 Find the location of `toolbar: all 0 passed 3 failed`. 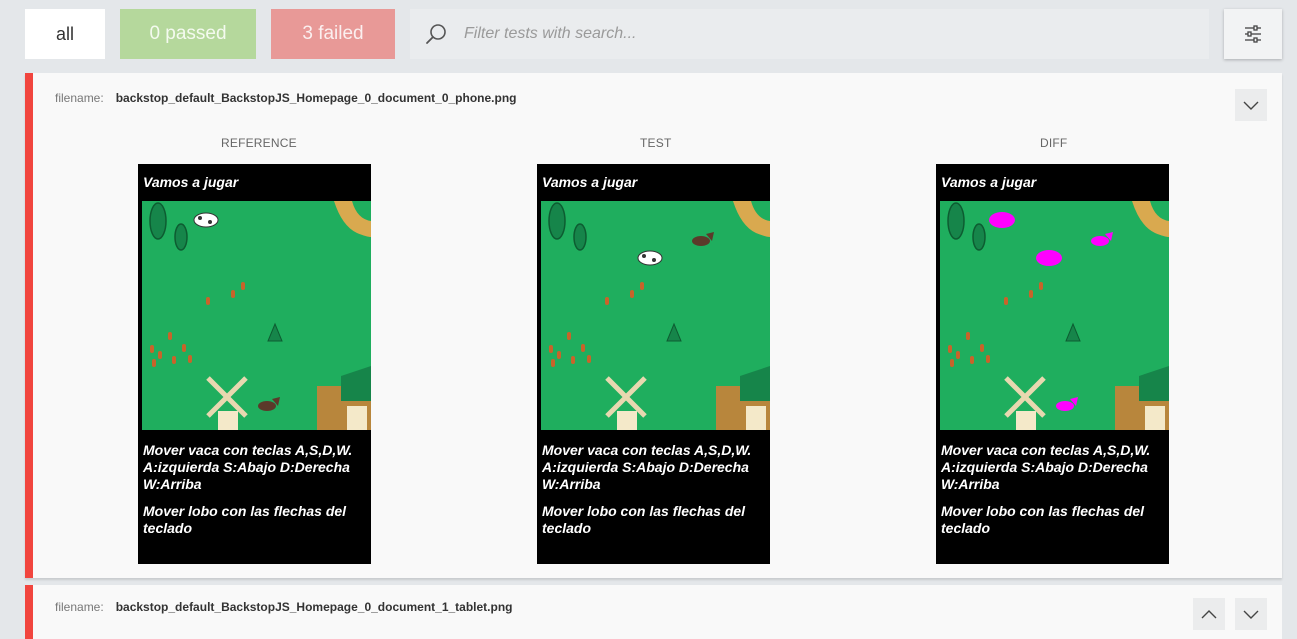

toolbar: all 0 passed 3 failed is located at coordinates (653, 34).